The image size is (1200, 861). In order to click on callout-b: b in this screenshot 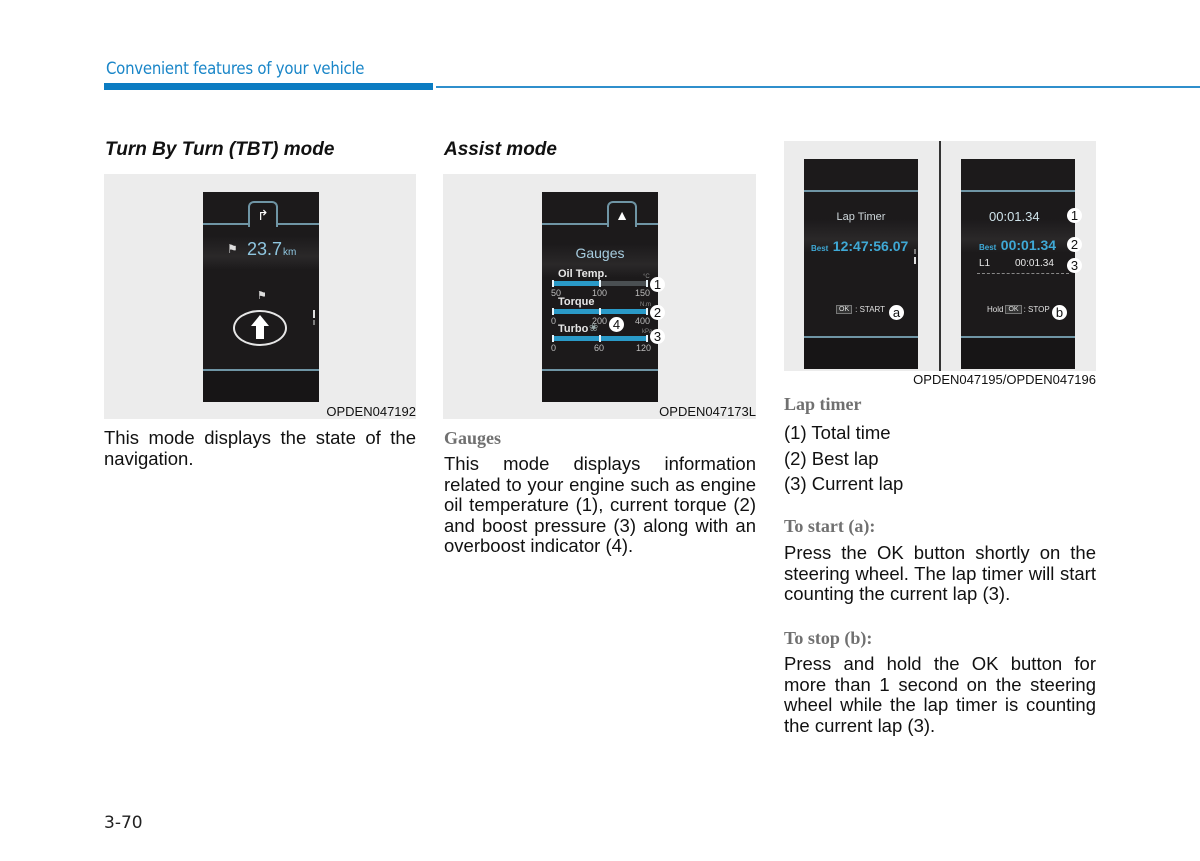, I will do `click(1059, 312)`.